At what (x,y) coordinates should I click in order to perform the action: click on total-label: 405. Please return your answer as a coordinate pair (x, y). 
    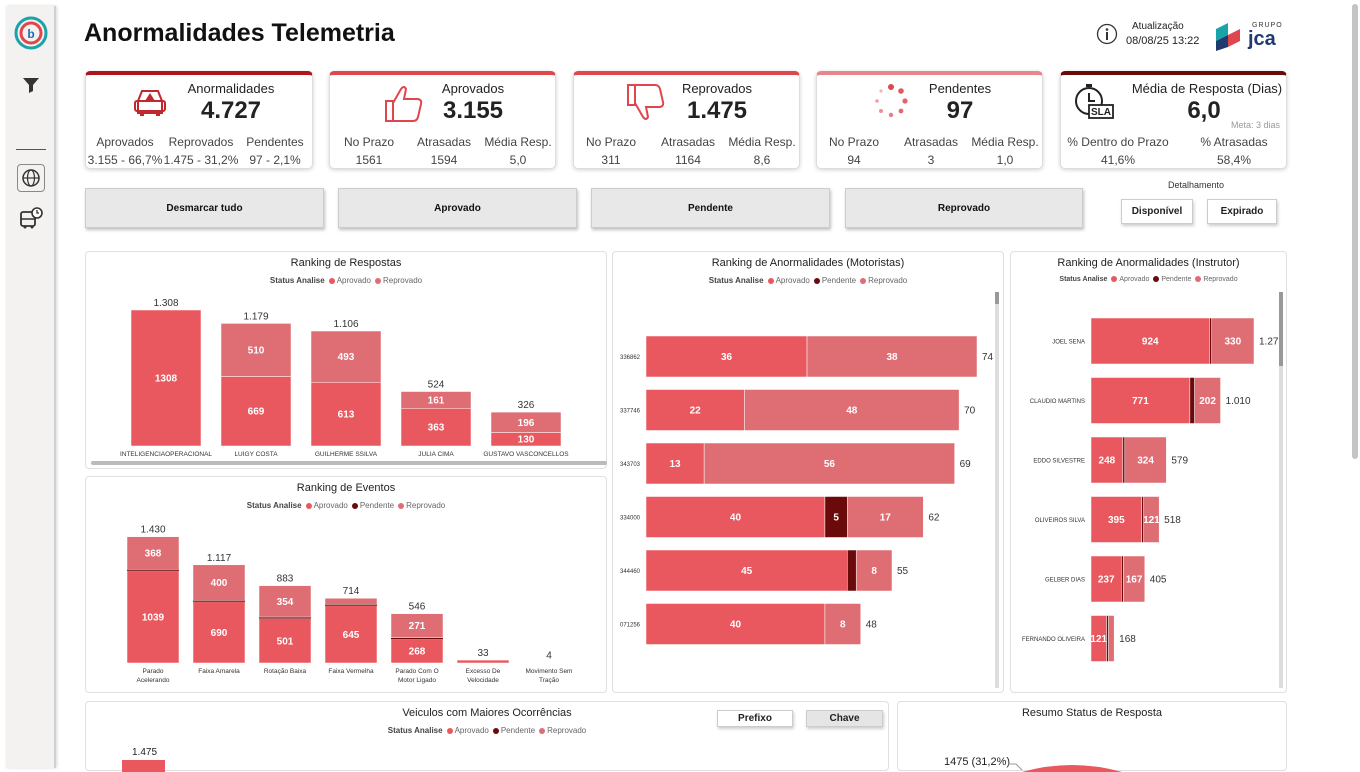
    Looking at the image, I should click on (1158, 580).